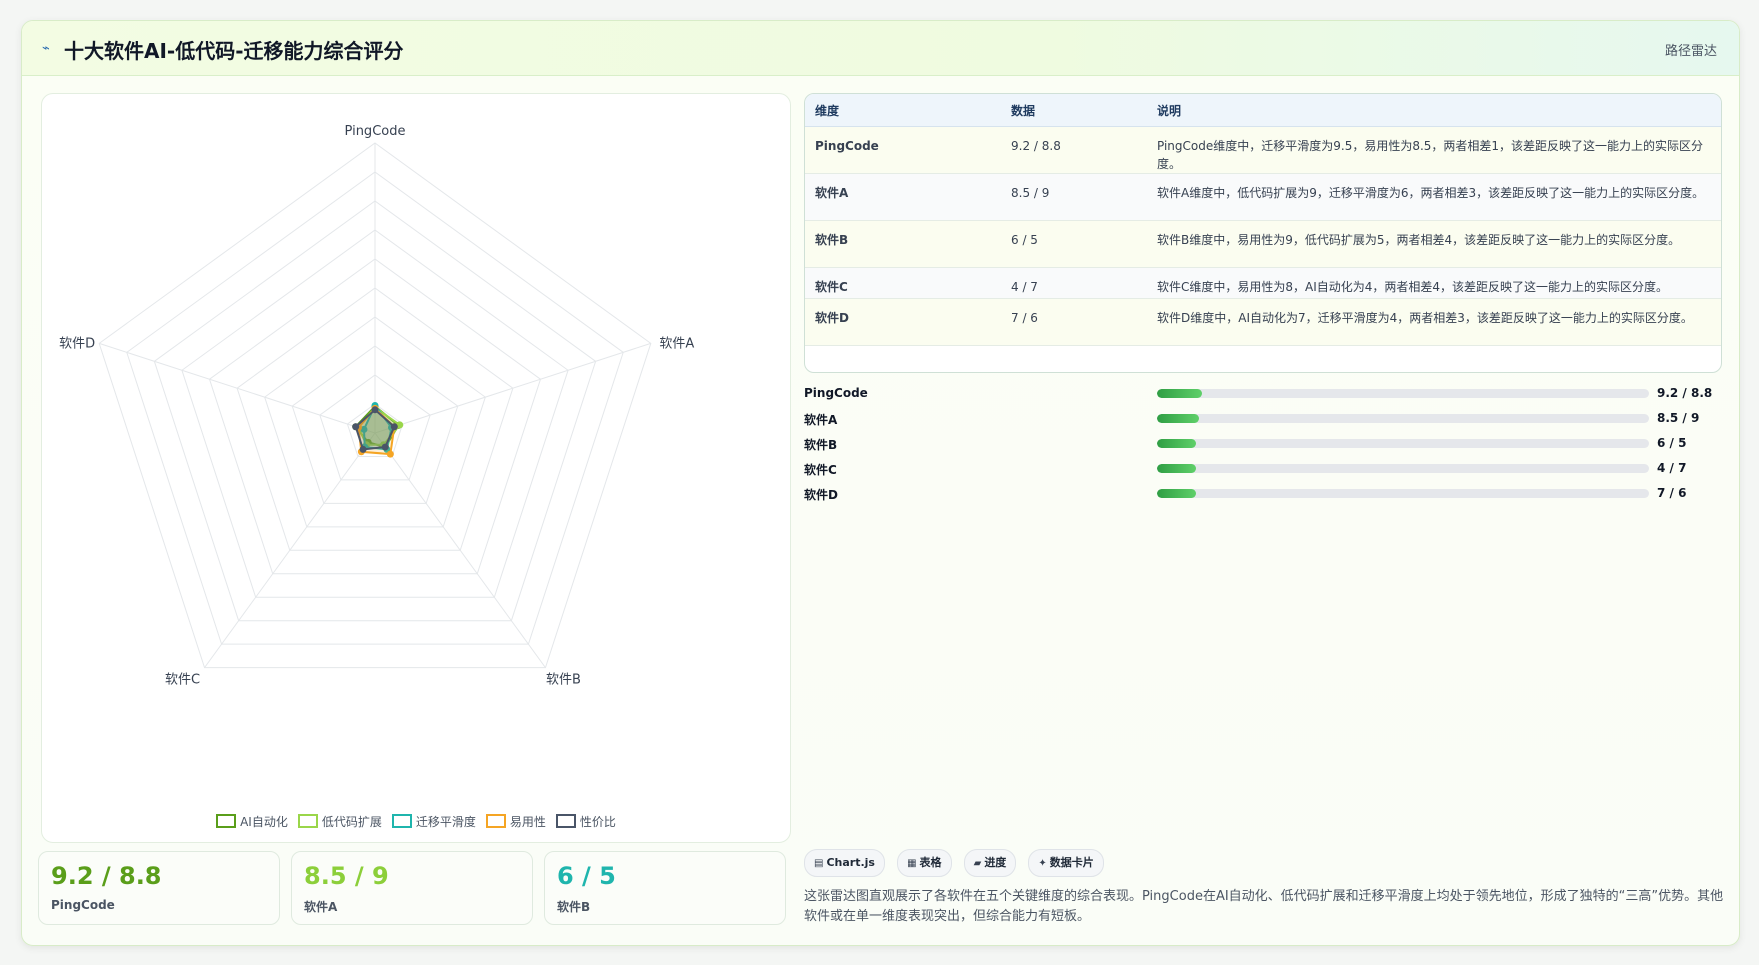 The image size is (1759, 965). I want to click on legend-label: 性价比, so click(597, 822).